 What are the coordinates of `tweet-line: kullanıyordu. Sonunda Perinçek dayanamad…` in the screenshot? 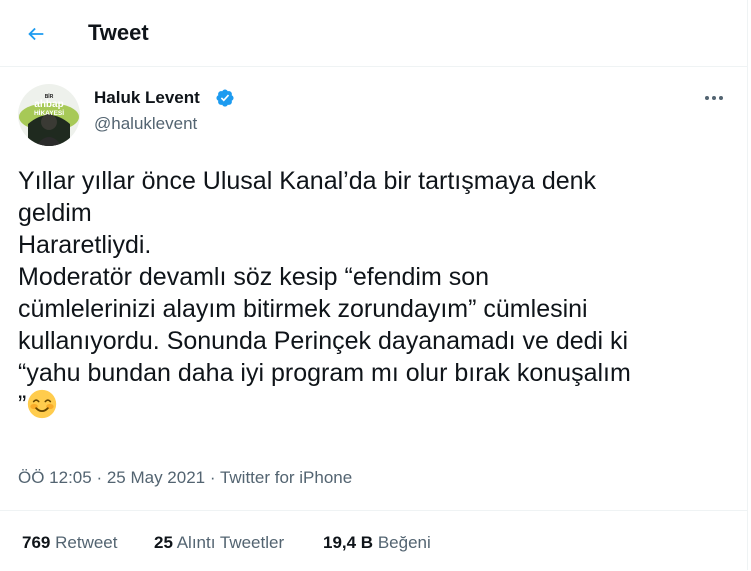 It's located at (323, 341).